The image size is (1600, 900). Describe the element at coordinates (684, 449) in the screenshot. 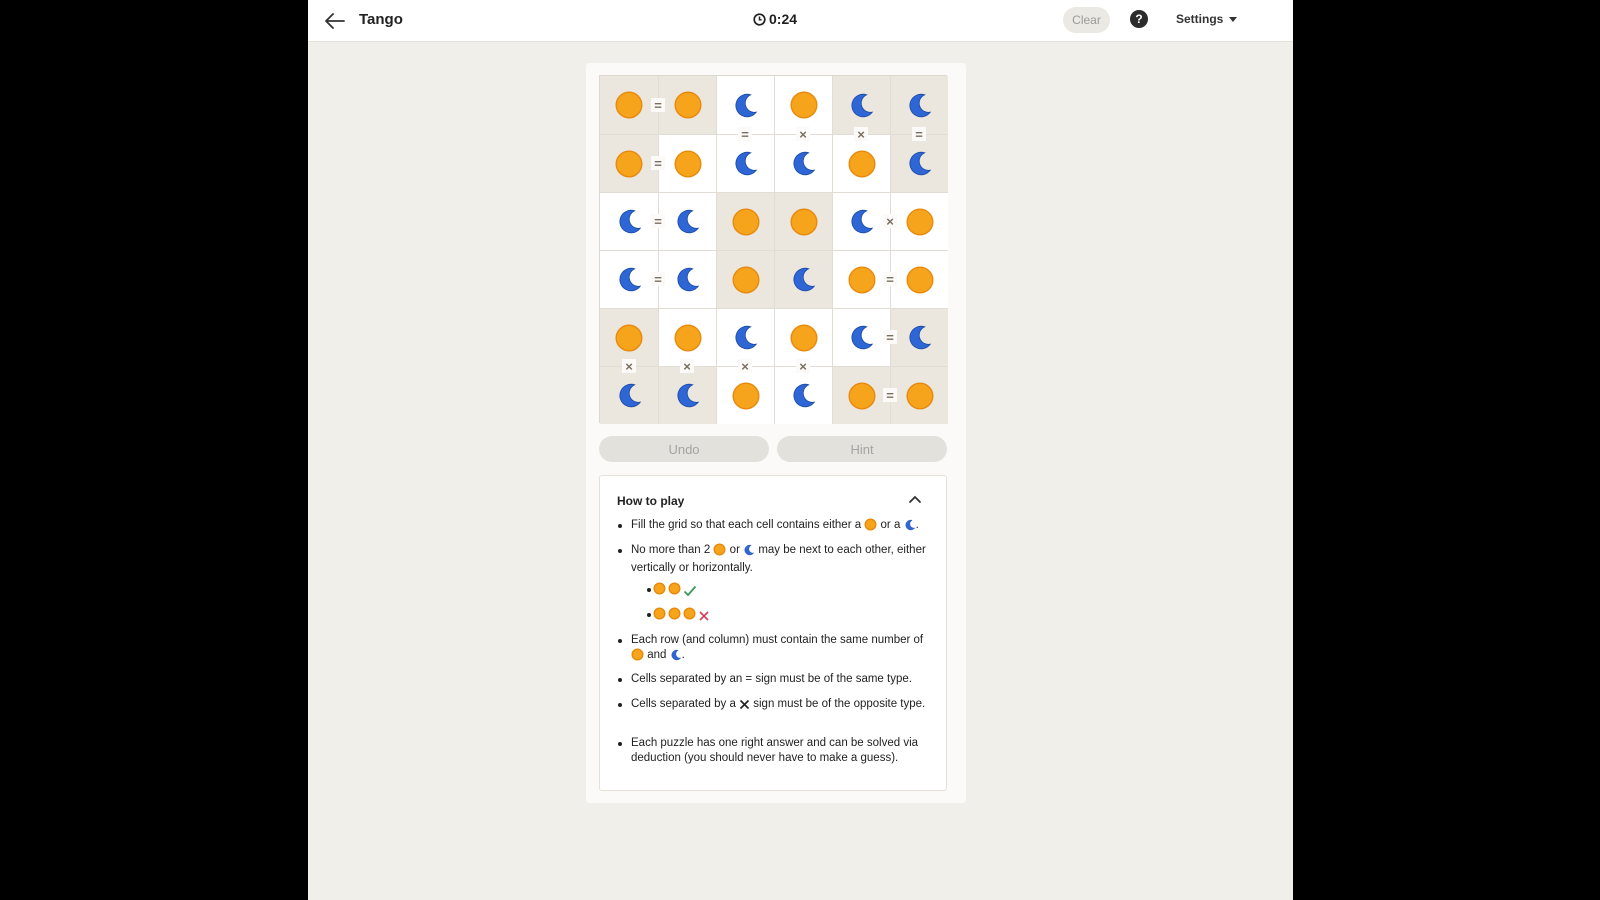

I see `undo-button: Undo` at that location.